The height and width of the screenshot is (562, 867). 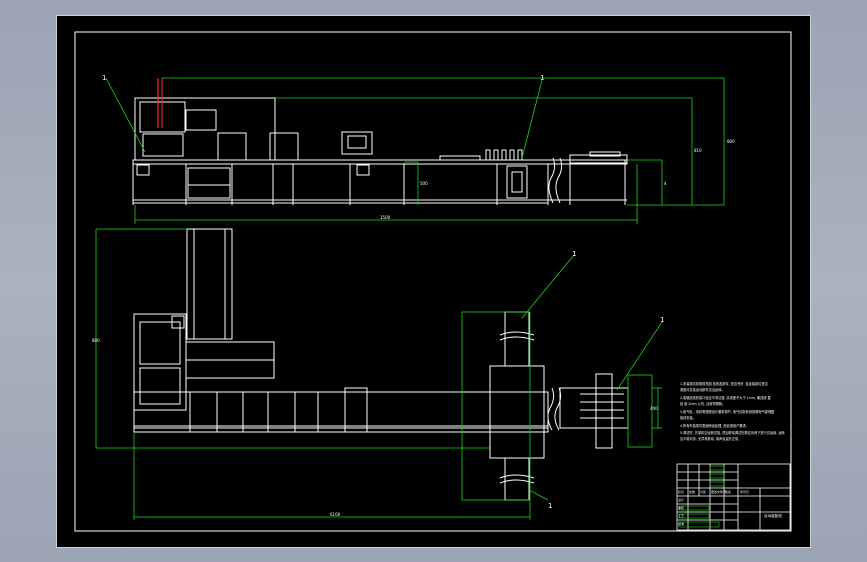 I want to click on note-line: 线 度 2mm 以内, 且转弯顺畅。, so click(x=702, y=403).